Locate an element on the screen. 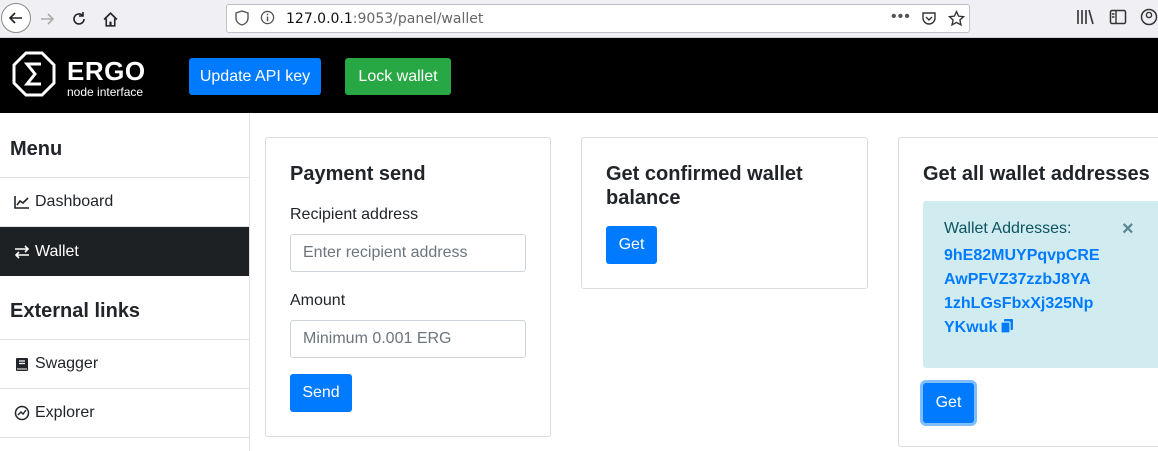 The image size is (1158, 451). recipient-address-label: Recipient address is located at coordinates (354, 214).